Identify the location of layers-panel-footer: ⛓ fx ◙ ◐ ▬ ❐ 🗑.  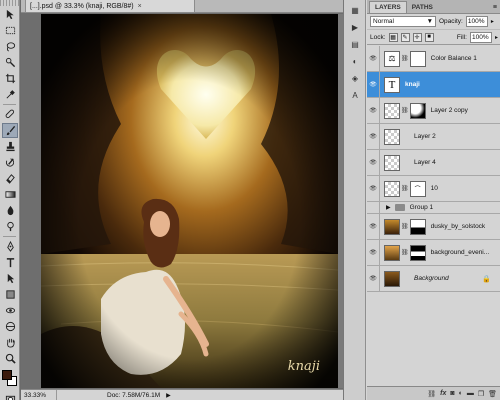
(433, 393).